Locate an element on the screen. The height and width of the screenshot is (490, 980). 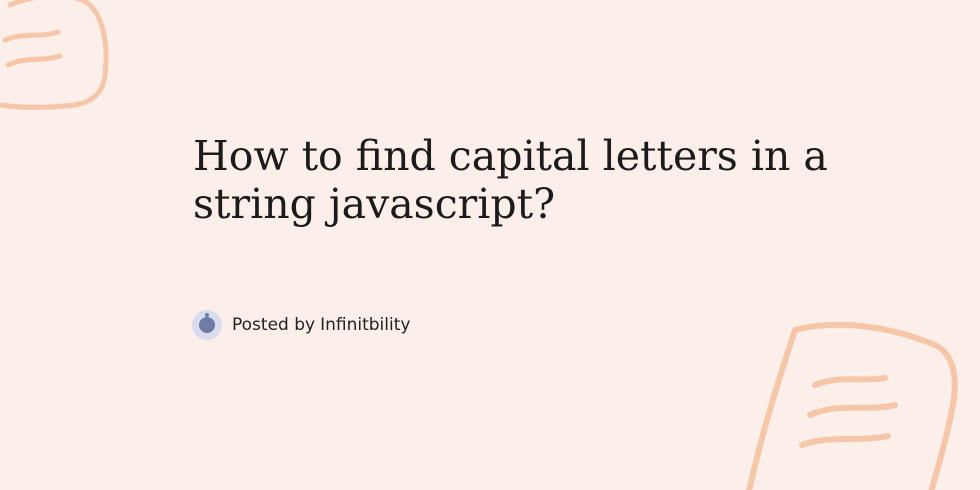
avatar-core is located at coordinates (207, 325).